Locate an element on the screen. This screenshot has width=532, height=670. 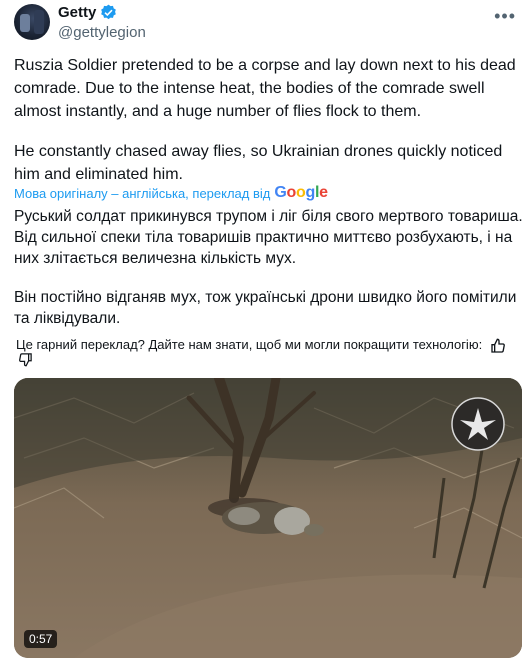
verified-badge-icon is located at coordinates (109, 12).